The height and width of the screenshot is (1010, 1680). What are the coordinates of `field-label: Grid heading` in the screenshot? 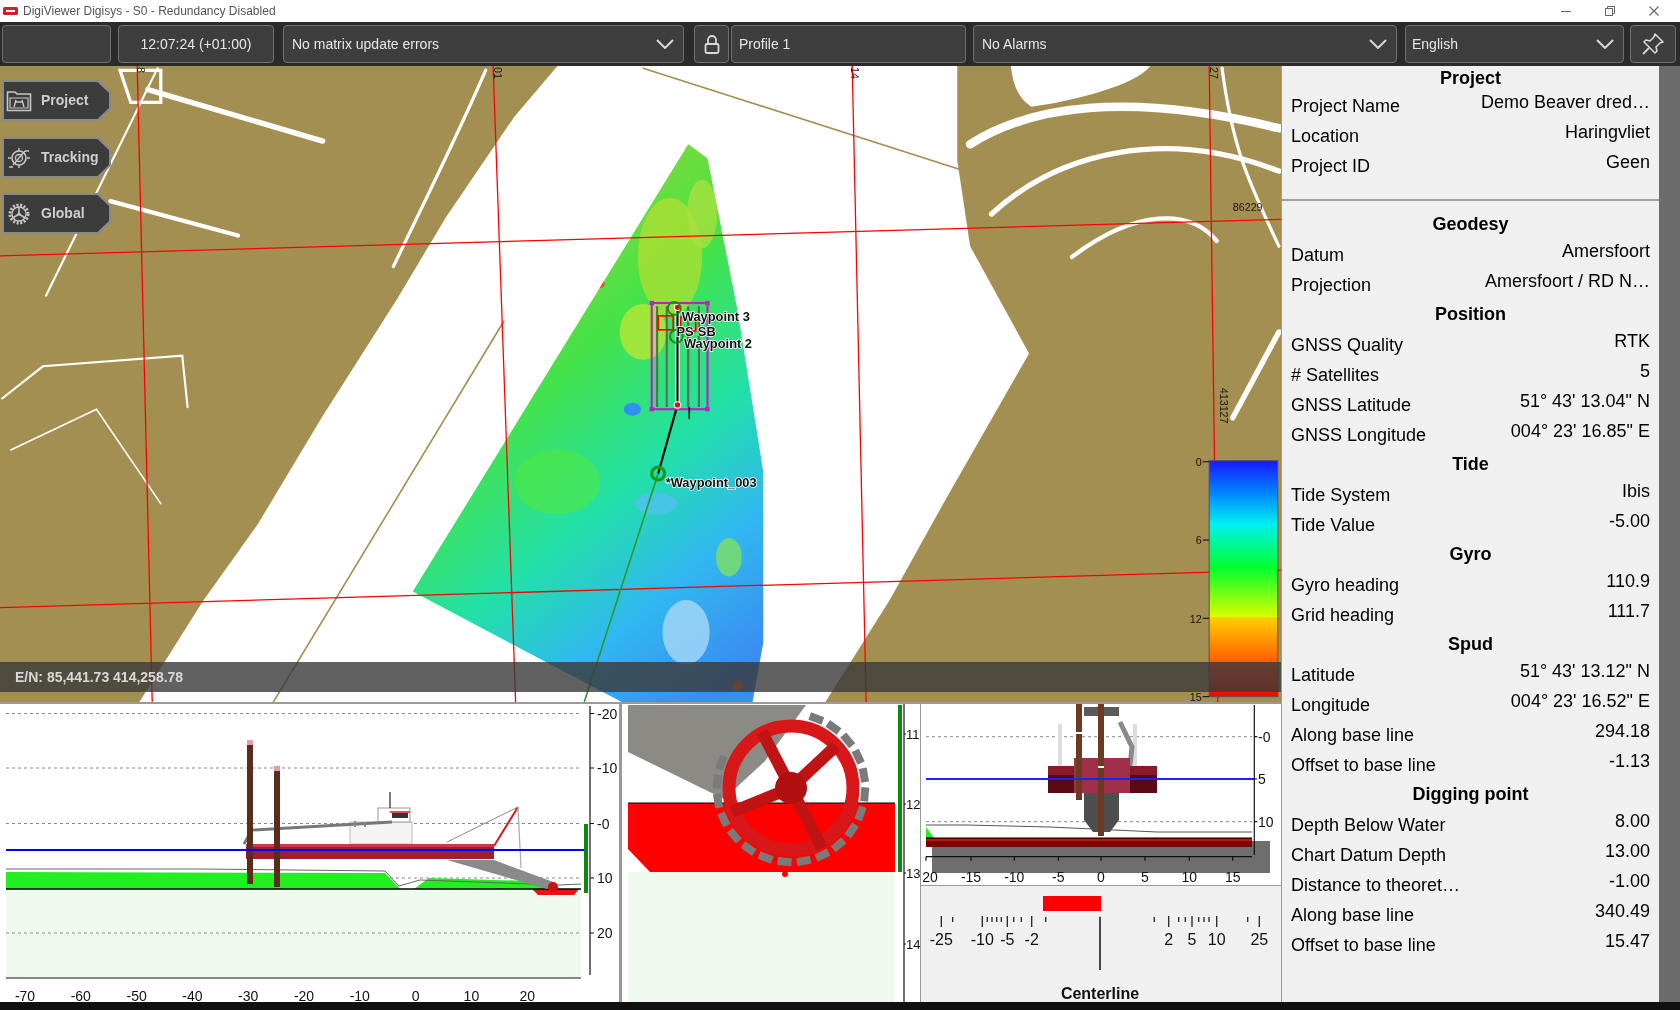 It's located at (1343, 615).